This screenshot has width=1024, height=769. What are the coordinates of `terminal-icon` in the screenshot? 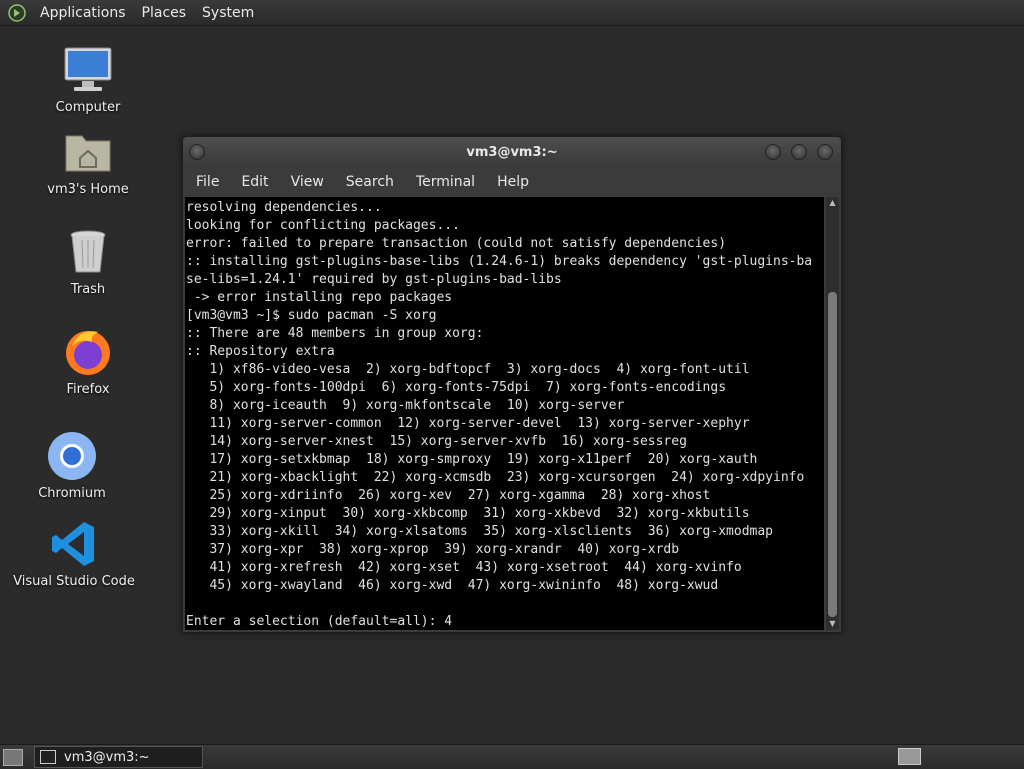 It's located at (48, 757).